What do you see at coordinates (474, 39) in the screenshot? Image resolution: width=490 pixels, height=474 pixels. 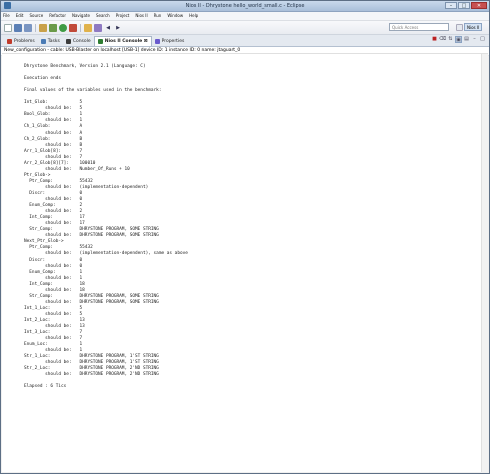 I see `minimize-view-icon: –` at bounding box center [474, 39].